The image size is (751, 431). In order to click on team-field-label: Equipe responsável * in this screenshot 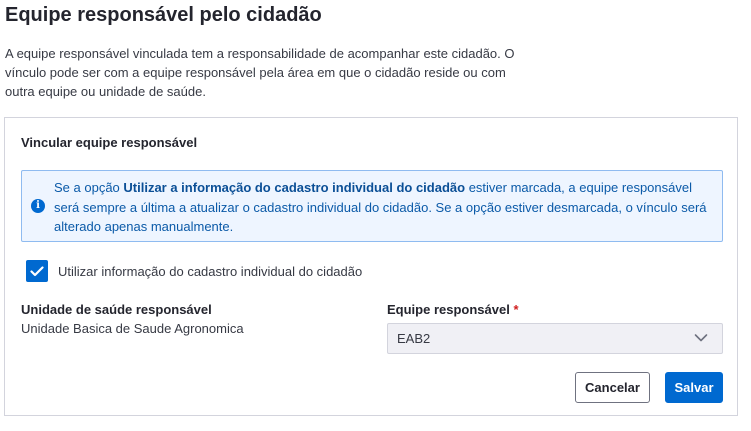, I will do `click(453, 309)`.